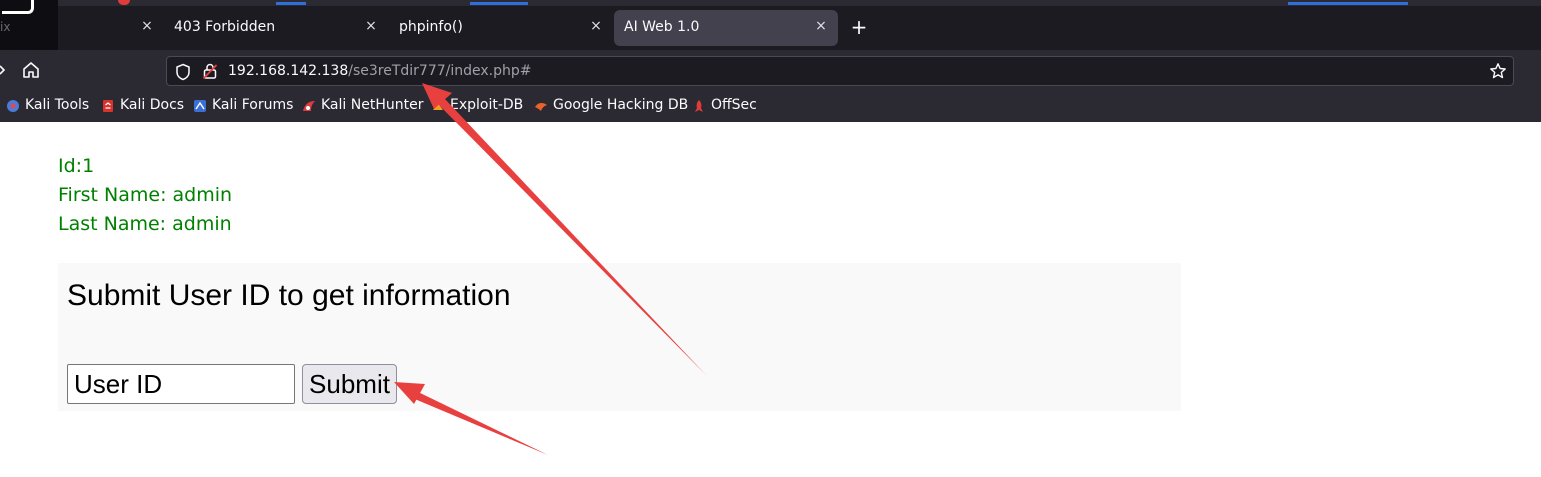  I want to click on result-first-name: First Name: admin, so click(145, 195).